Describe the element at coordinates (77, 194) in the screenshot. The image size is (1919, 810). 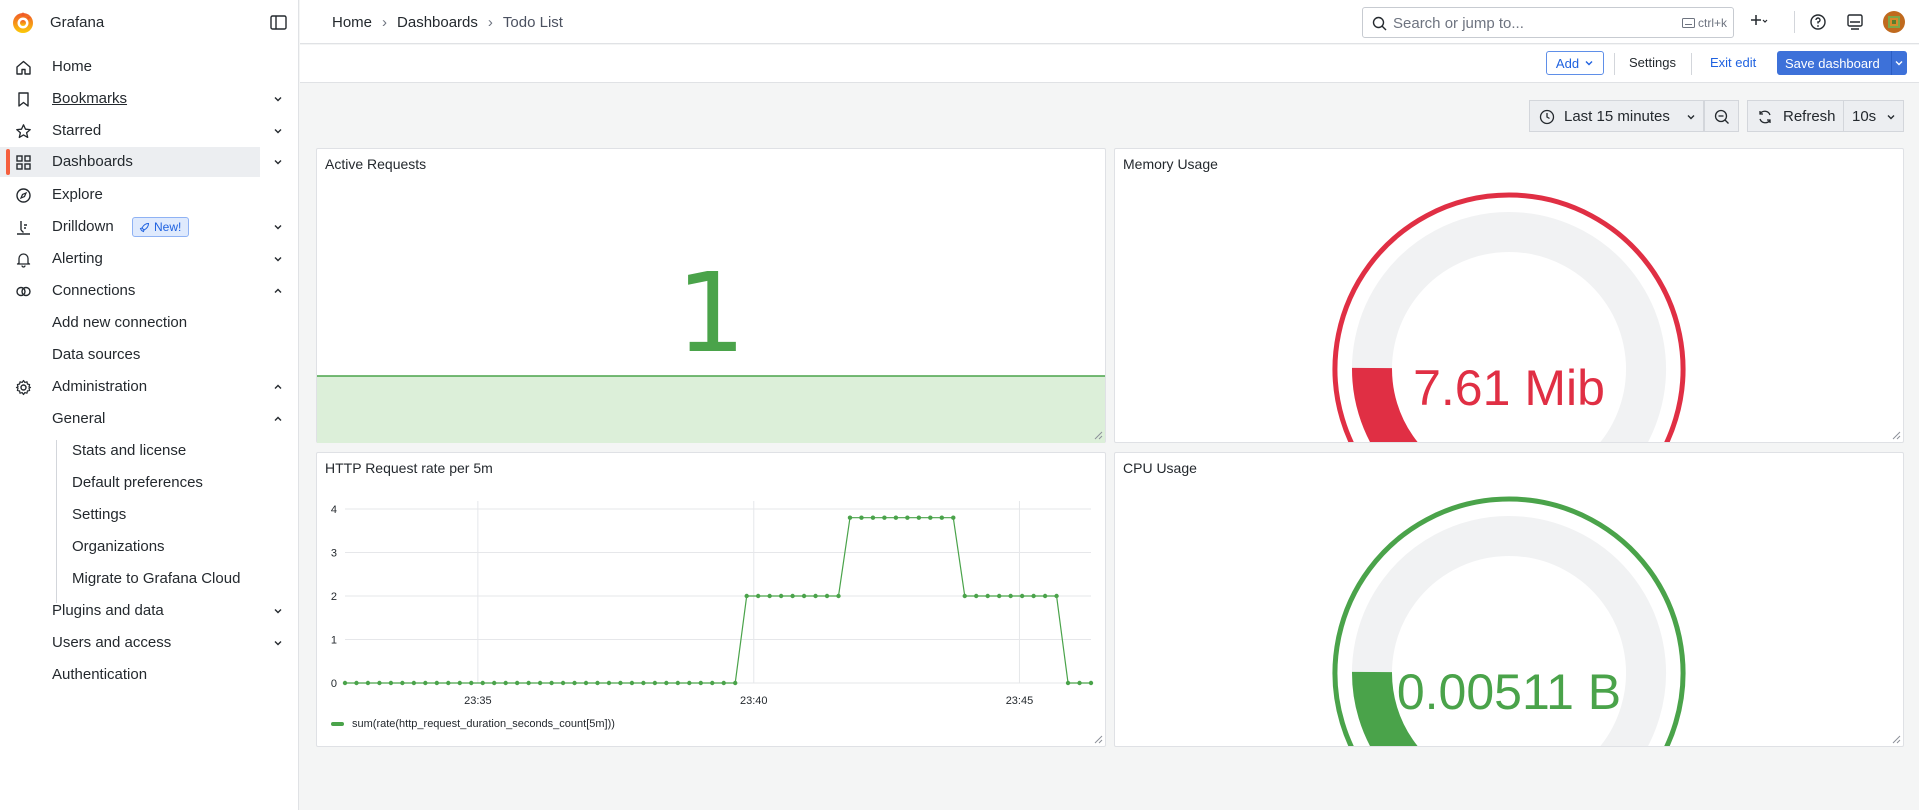
I see `sidebar-item-label: Explore` at that location.